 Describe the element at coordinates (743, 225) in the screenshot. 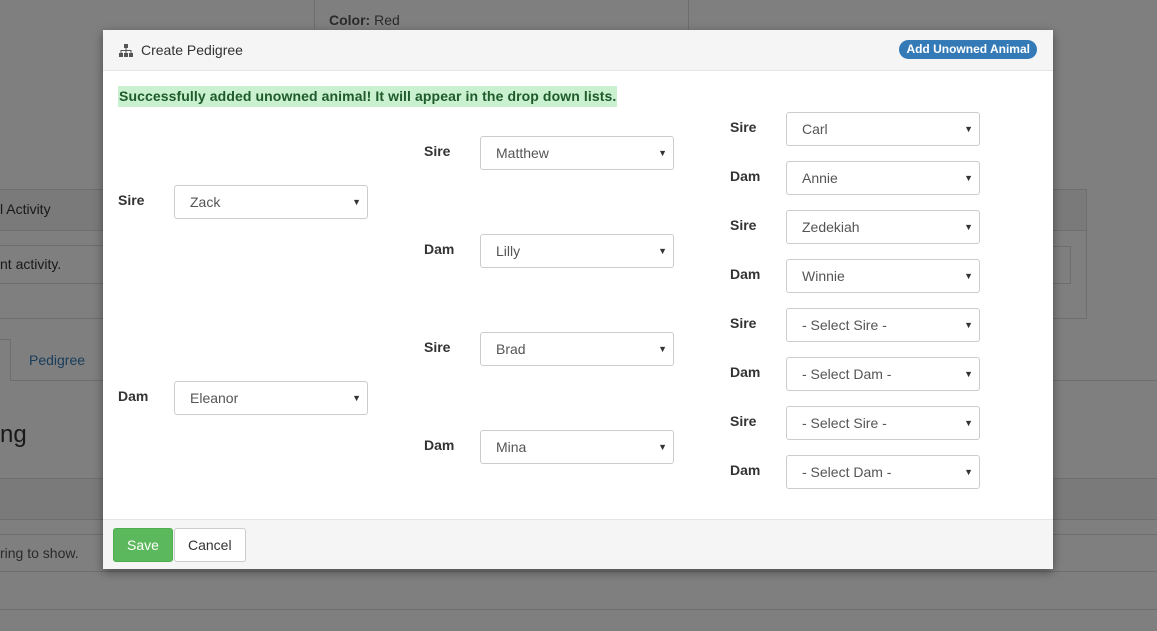

I see `gen3-sire-2-label: Sire` at that location.